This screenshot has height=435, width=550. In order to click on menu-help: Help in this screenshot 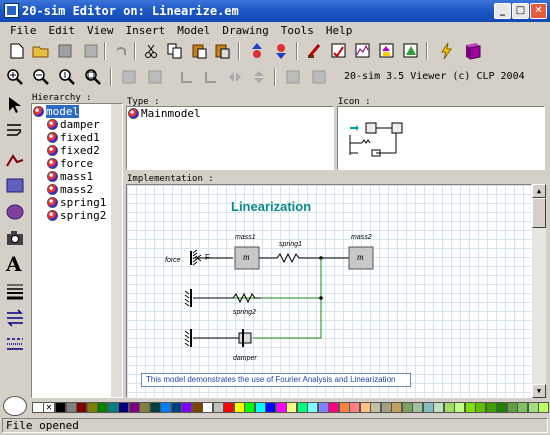, I will do `click(339, 30)`.